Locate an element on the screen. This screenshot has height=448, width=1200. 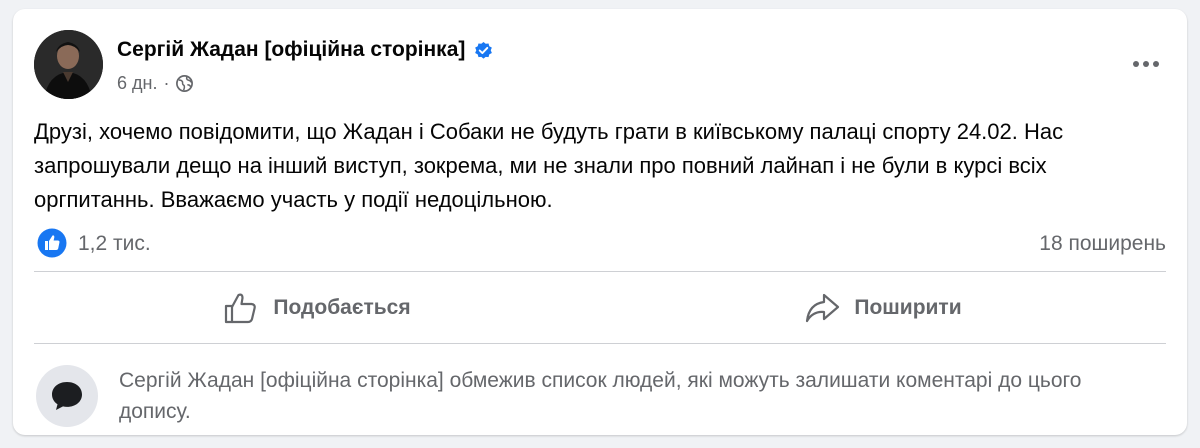
like-button-label: Подобається is located at coordinates (342, 307).